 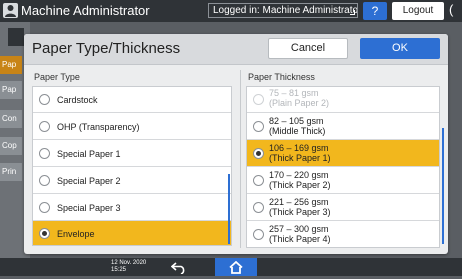 What do you see at coordinates (308, 48) in the screenshot?
I see `cancel-button: Cancel` at bounding box center [308, 48].